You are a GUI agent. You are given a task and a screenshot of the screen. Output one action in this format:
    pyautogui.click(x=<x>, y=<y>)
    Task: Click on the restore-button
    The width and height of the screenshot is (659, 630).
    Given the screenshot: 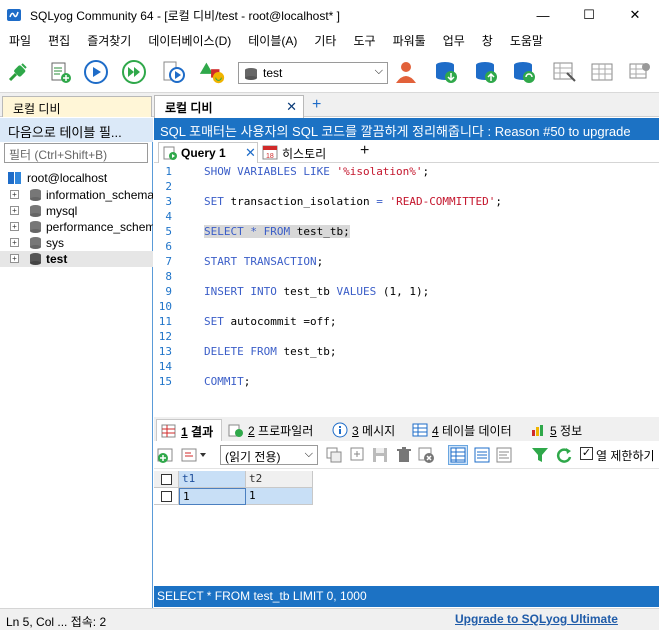 What is the action you would take?
    pyautogui.click(x=486, y=72)
    